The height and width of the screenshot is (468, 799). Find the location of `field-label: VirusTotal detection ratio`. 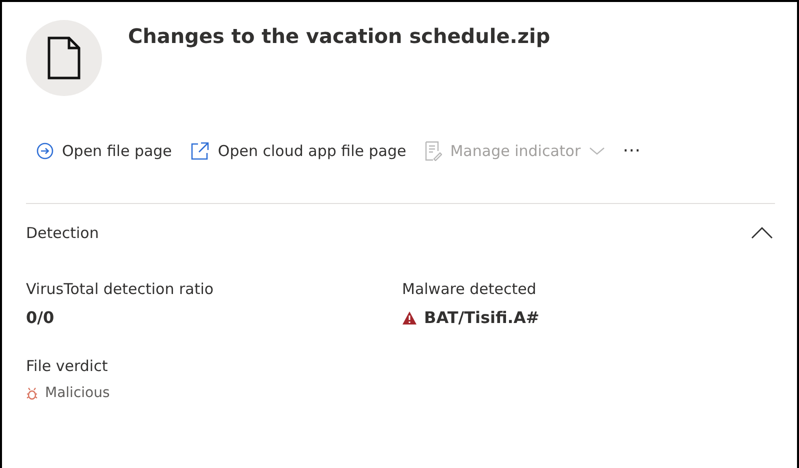

field-label: VirusTotal detection ratio is located at coordinates (120, 289).